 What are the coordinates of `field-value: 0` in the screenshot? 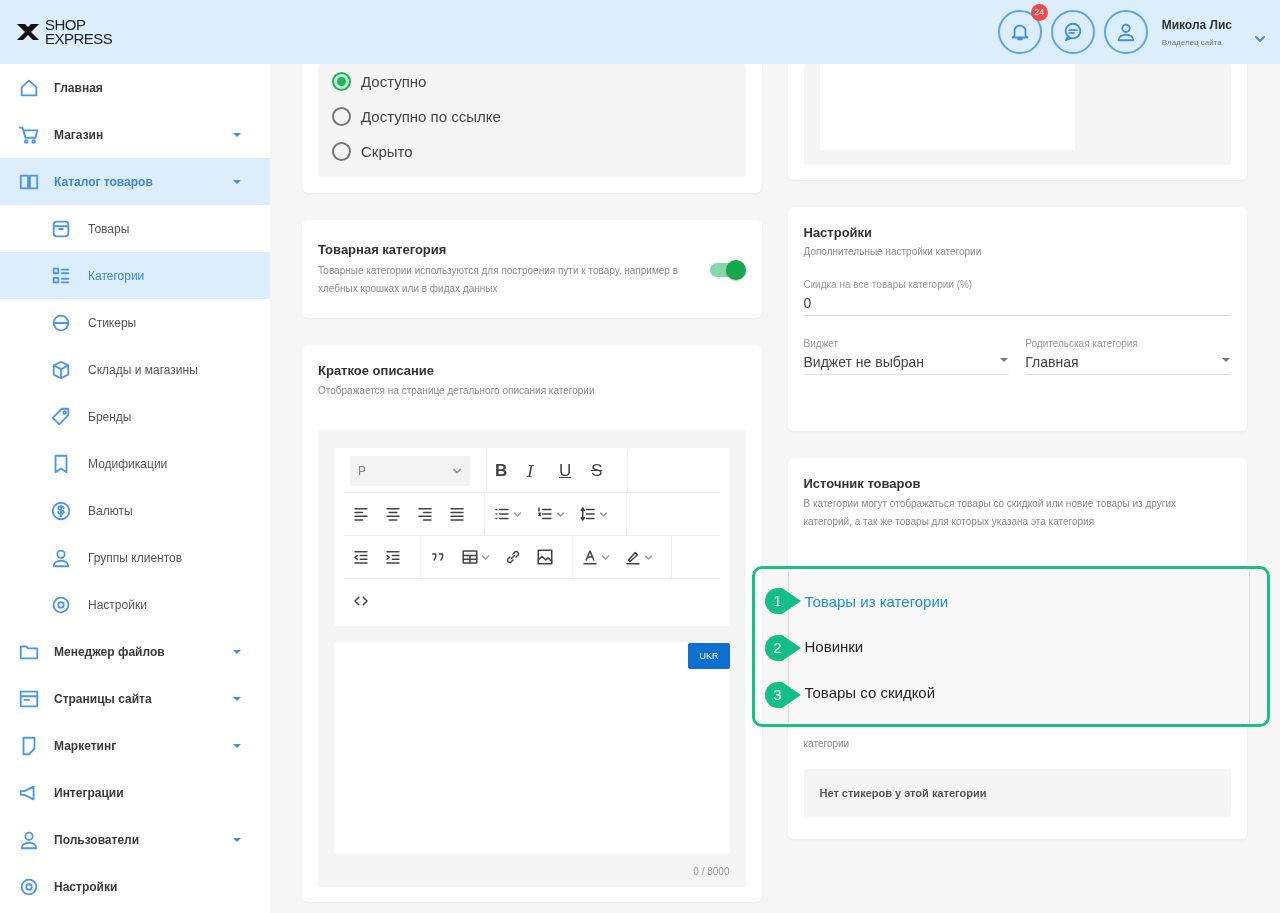 It's located at (808, 303).